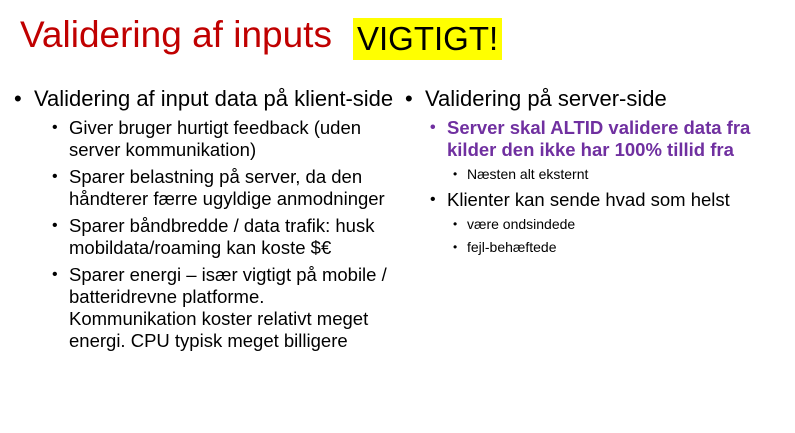  What do you see at coordinates (528, 174) in the screenshot?
I see `list-item-text: Næsten alt eksternt` at bounding box center [528, 174].